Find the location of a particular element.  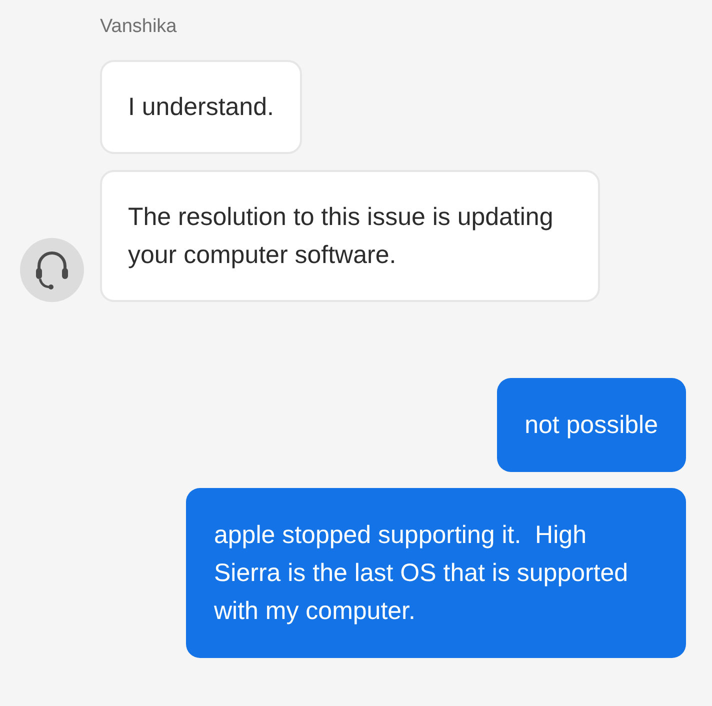

sender-name: Vanshika is located at coordinates (139, 27).